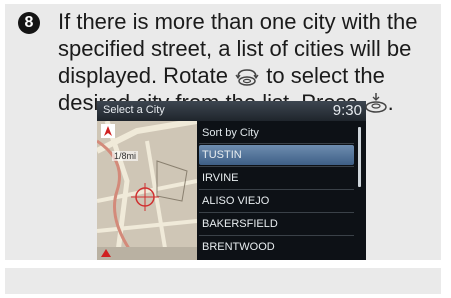 This screenshot has height=298, width=451. Describe the element at coordinates (375, 103) in the screenshot. I see `press-dial-icon` at that location.